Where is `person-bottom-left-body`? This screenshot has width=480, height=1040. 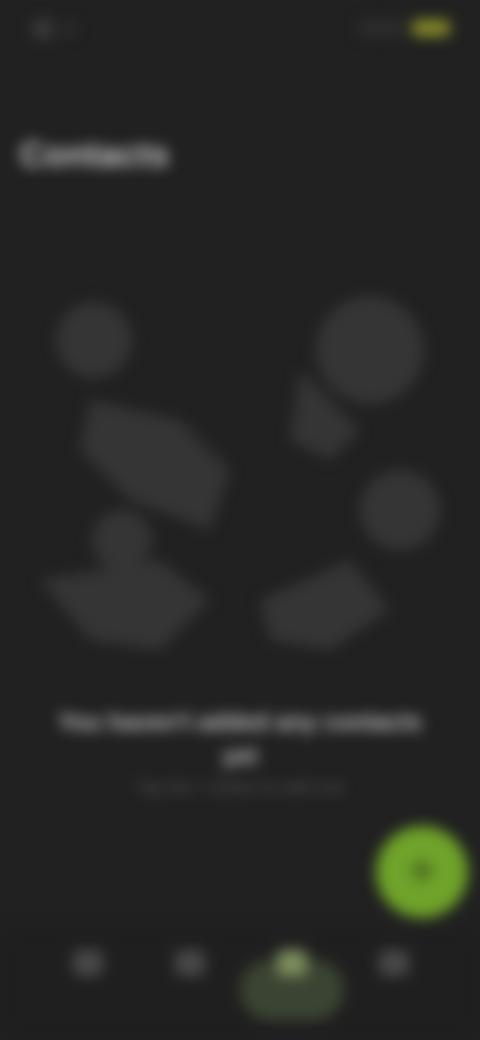 person-bottom-left-body is located at coordinates (125, 605).